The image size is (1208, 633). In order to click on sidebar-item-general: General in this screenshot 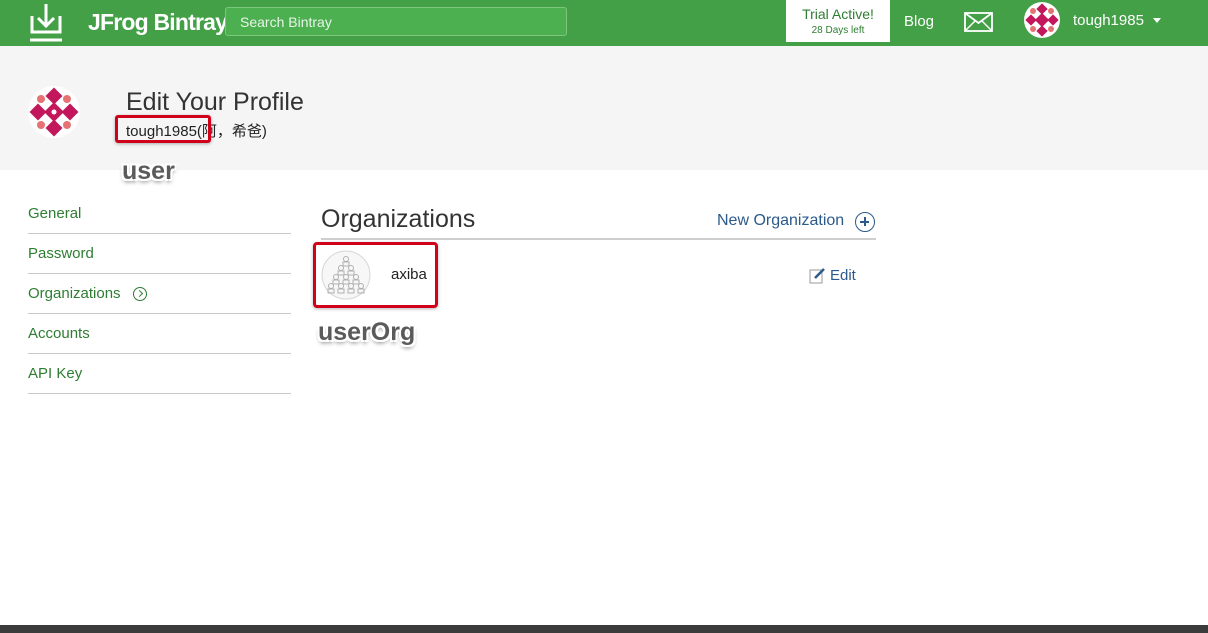, I will do `click(159, 214)`.